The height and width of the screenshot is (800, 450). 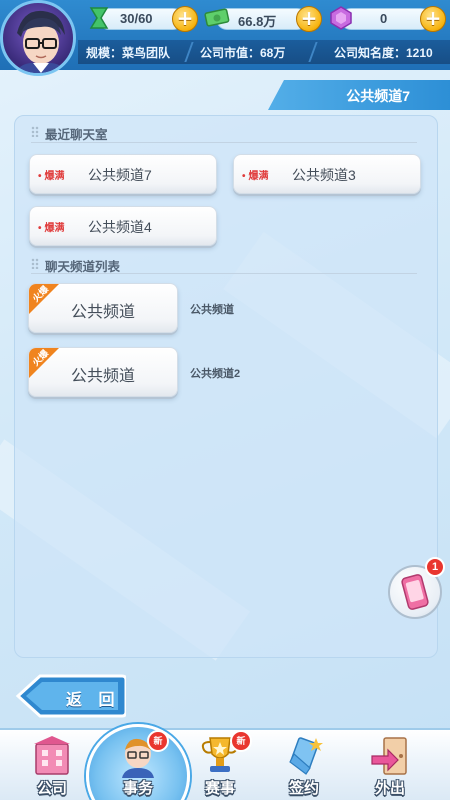 What do you see at coordinates (137, 788) in the screenshot?
I see `nav-label: 事务` at bounding box center [137, 788].